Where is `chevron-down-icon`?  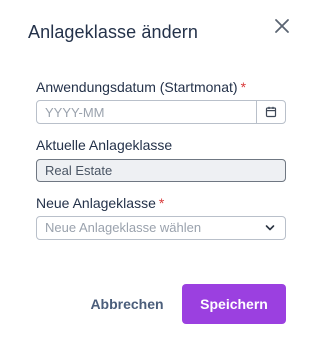
chevron-down-icon is located at coordinates (270, 228).